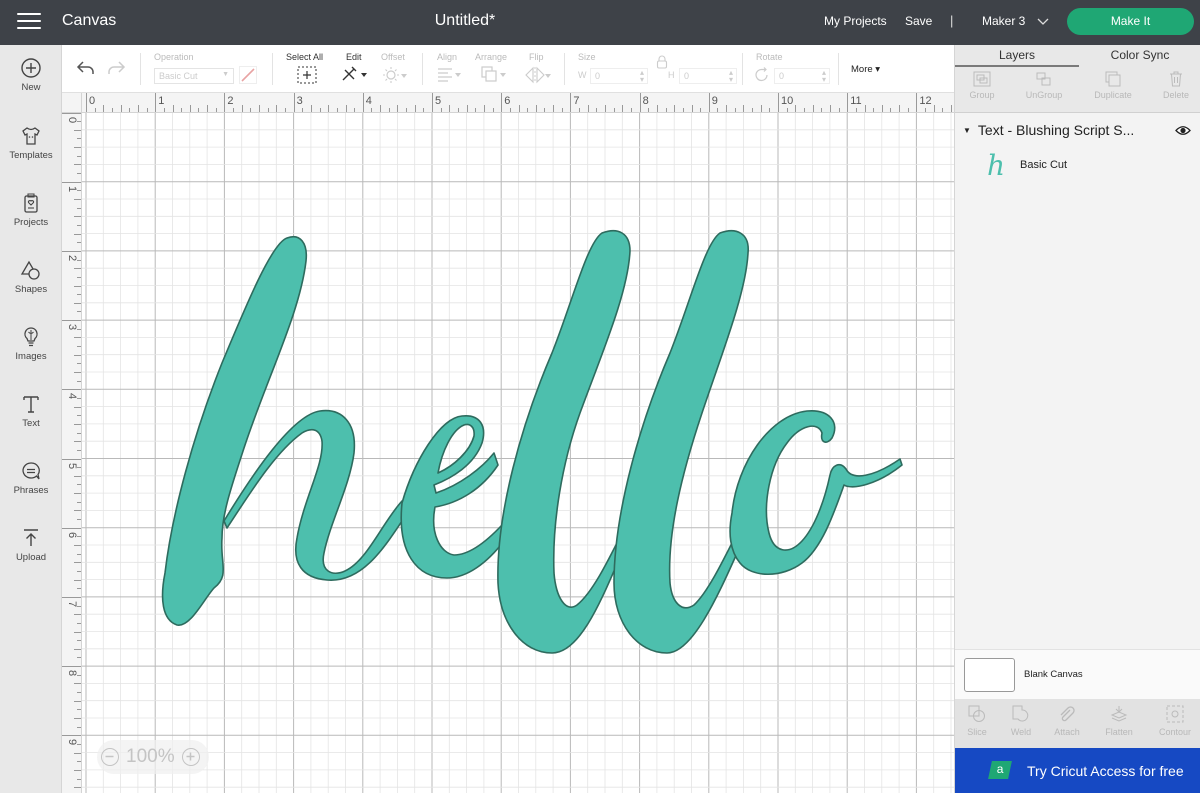 This screenshot has width=1200, height=793. What do you see at coordinates (355, 74) in the screenshot?
I see `edit-icon` at bounding box center [355, 74].